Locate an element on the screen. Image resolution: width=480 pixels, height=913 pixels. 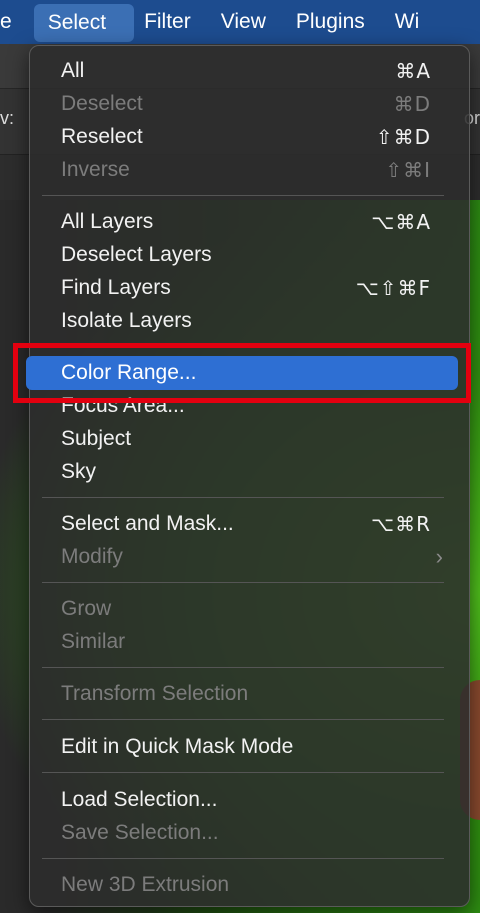
menu-item-label: Reselect is located at coordinates (102, 136).